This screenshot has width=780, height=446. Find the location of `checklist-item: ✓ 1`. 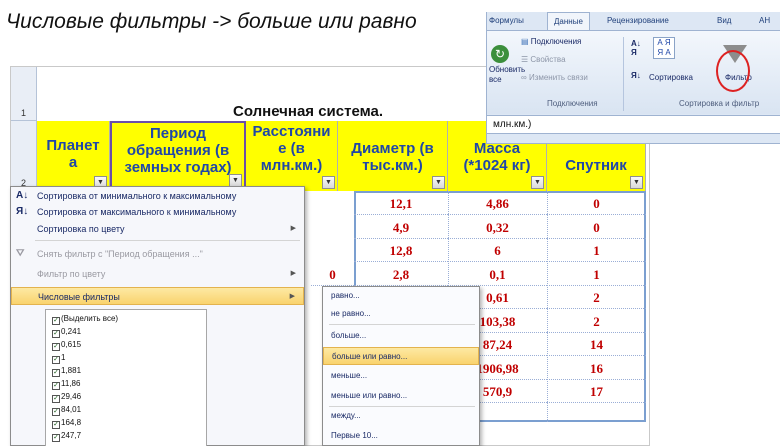

checklist-item: ✓ 1 is located at coordinates (58, 358).